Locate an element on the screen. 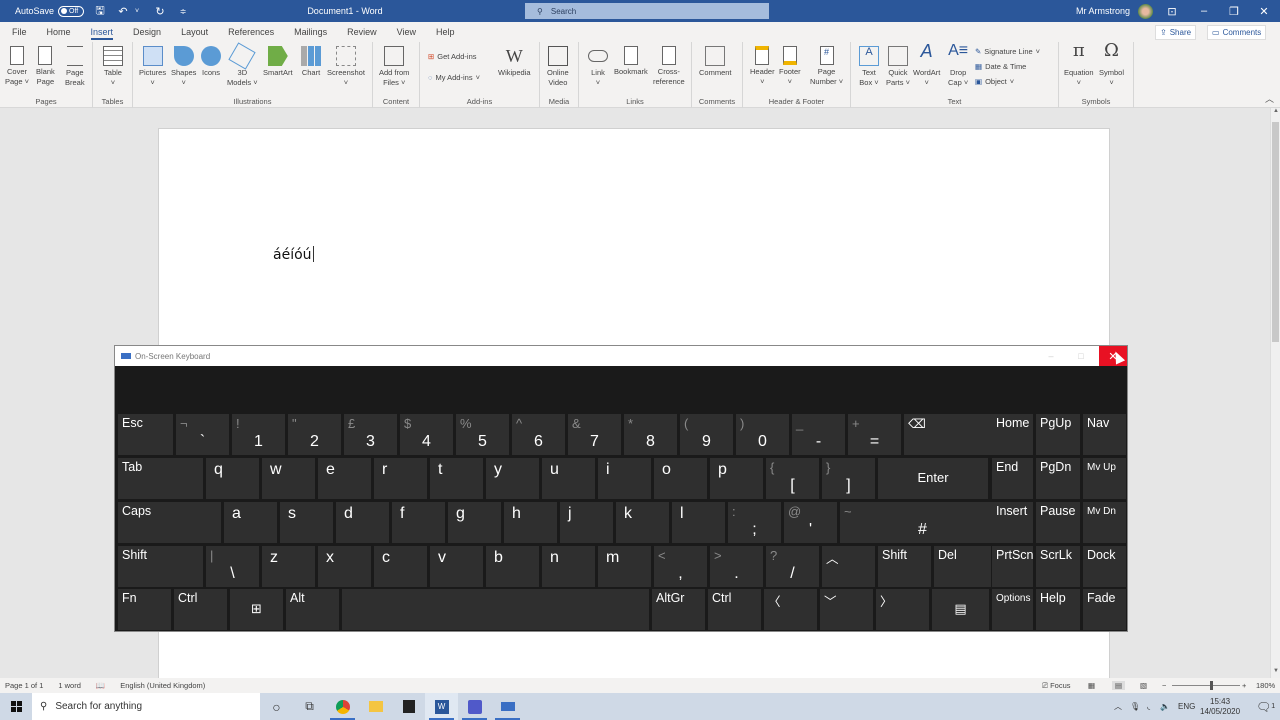  key-a: a is located at coordinates (250, 522).